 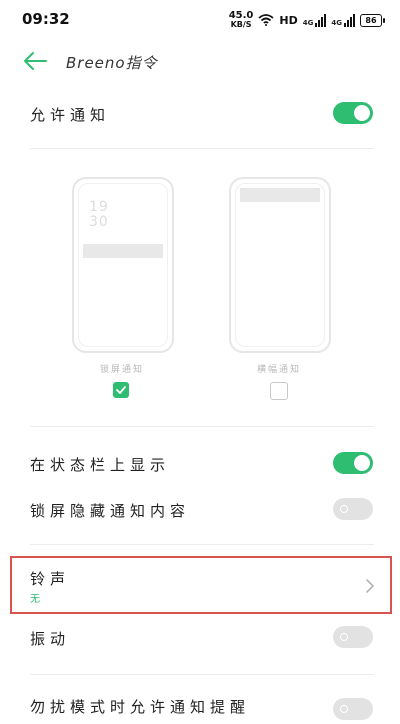 What do you see at coordinates (288, 20) in the screenshot?
I see `hd-indicator: HD` at bounding box center [288, 20].